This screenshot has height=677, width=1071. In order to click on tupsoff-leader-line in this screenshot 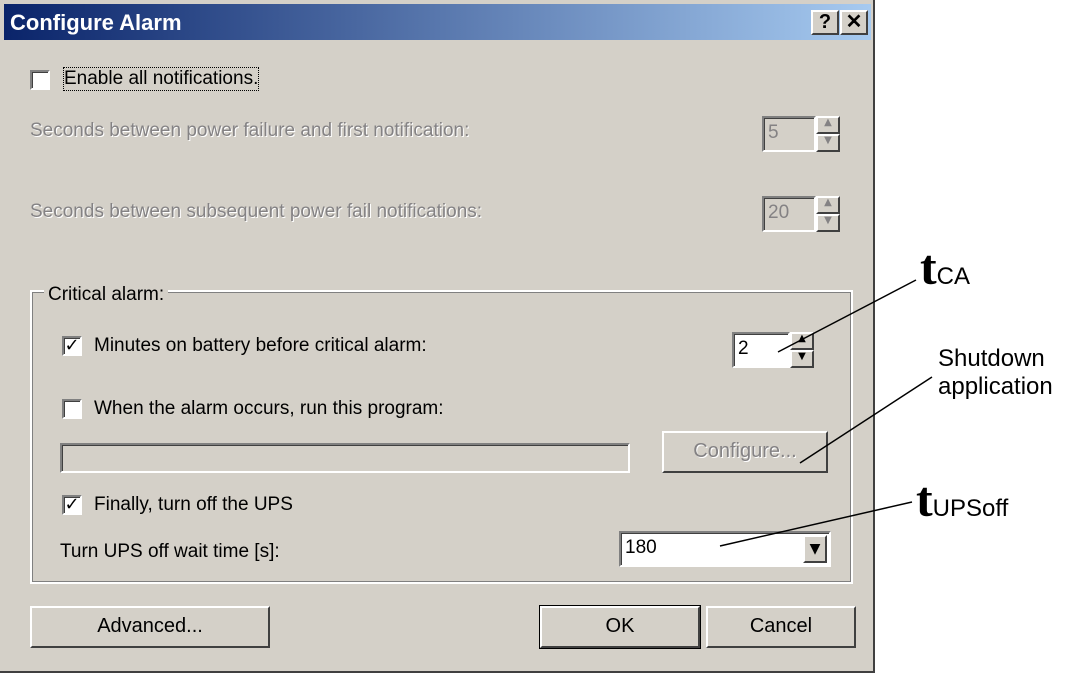, I will do `click(816, 524)`.